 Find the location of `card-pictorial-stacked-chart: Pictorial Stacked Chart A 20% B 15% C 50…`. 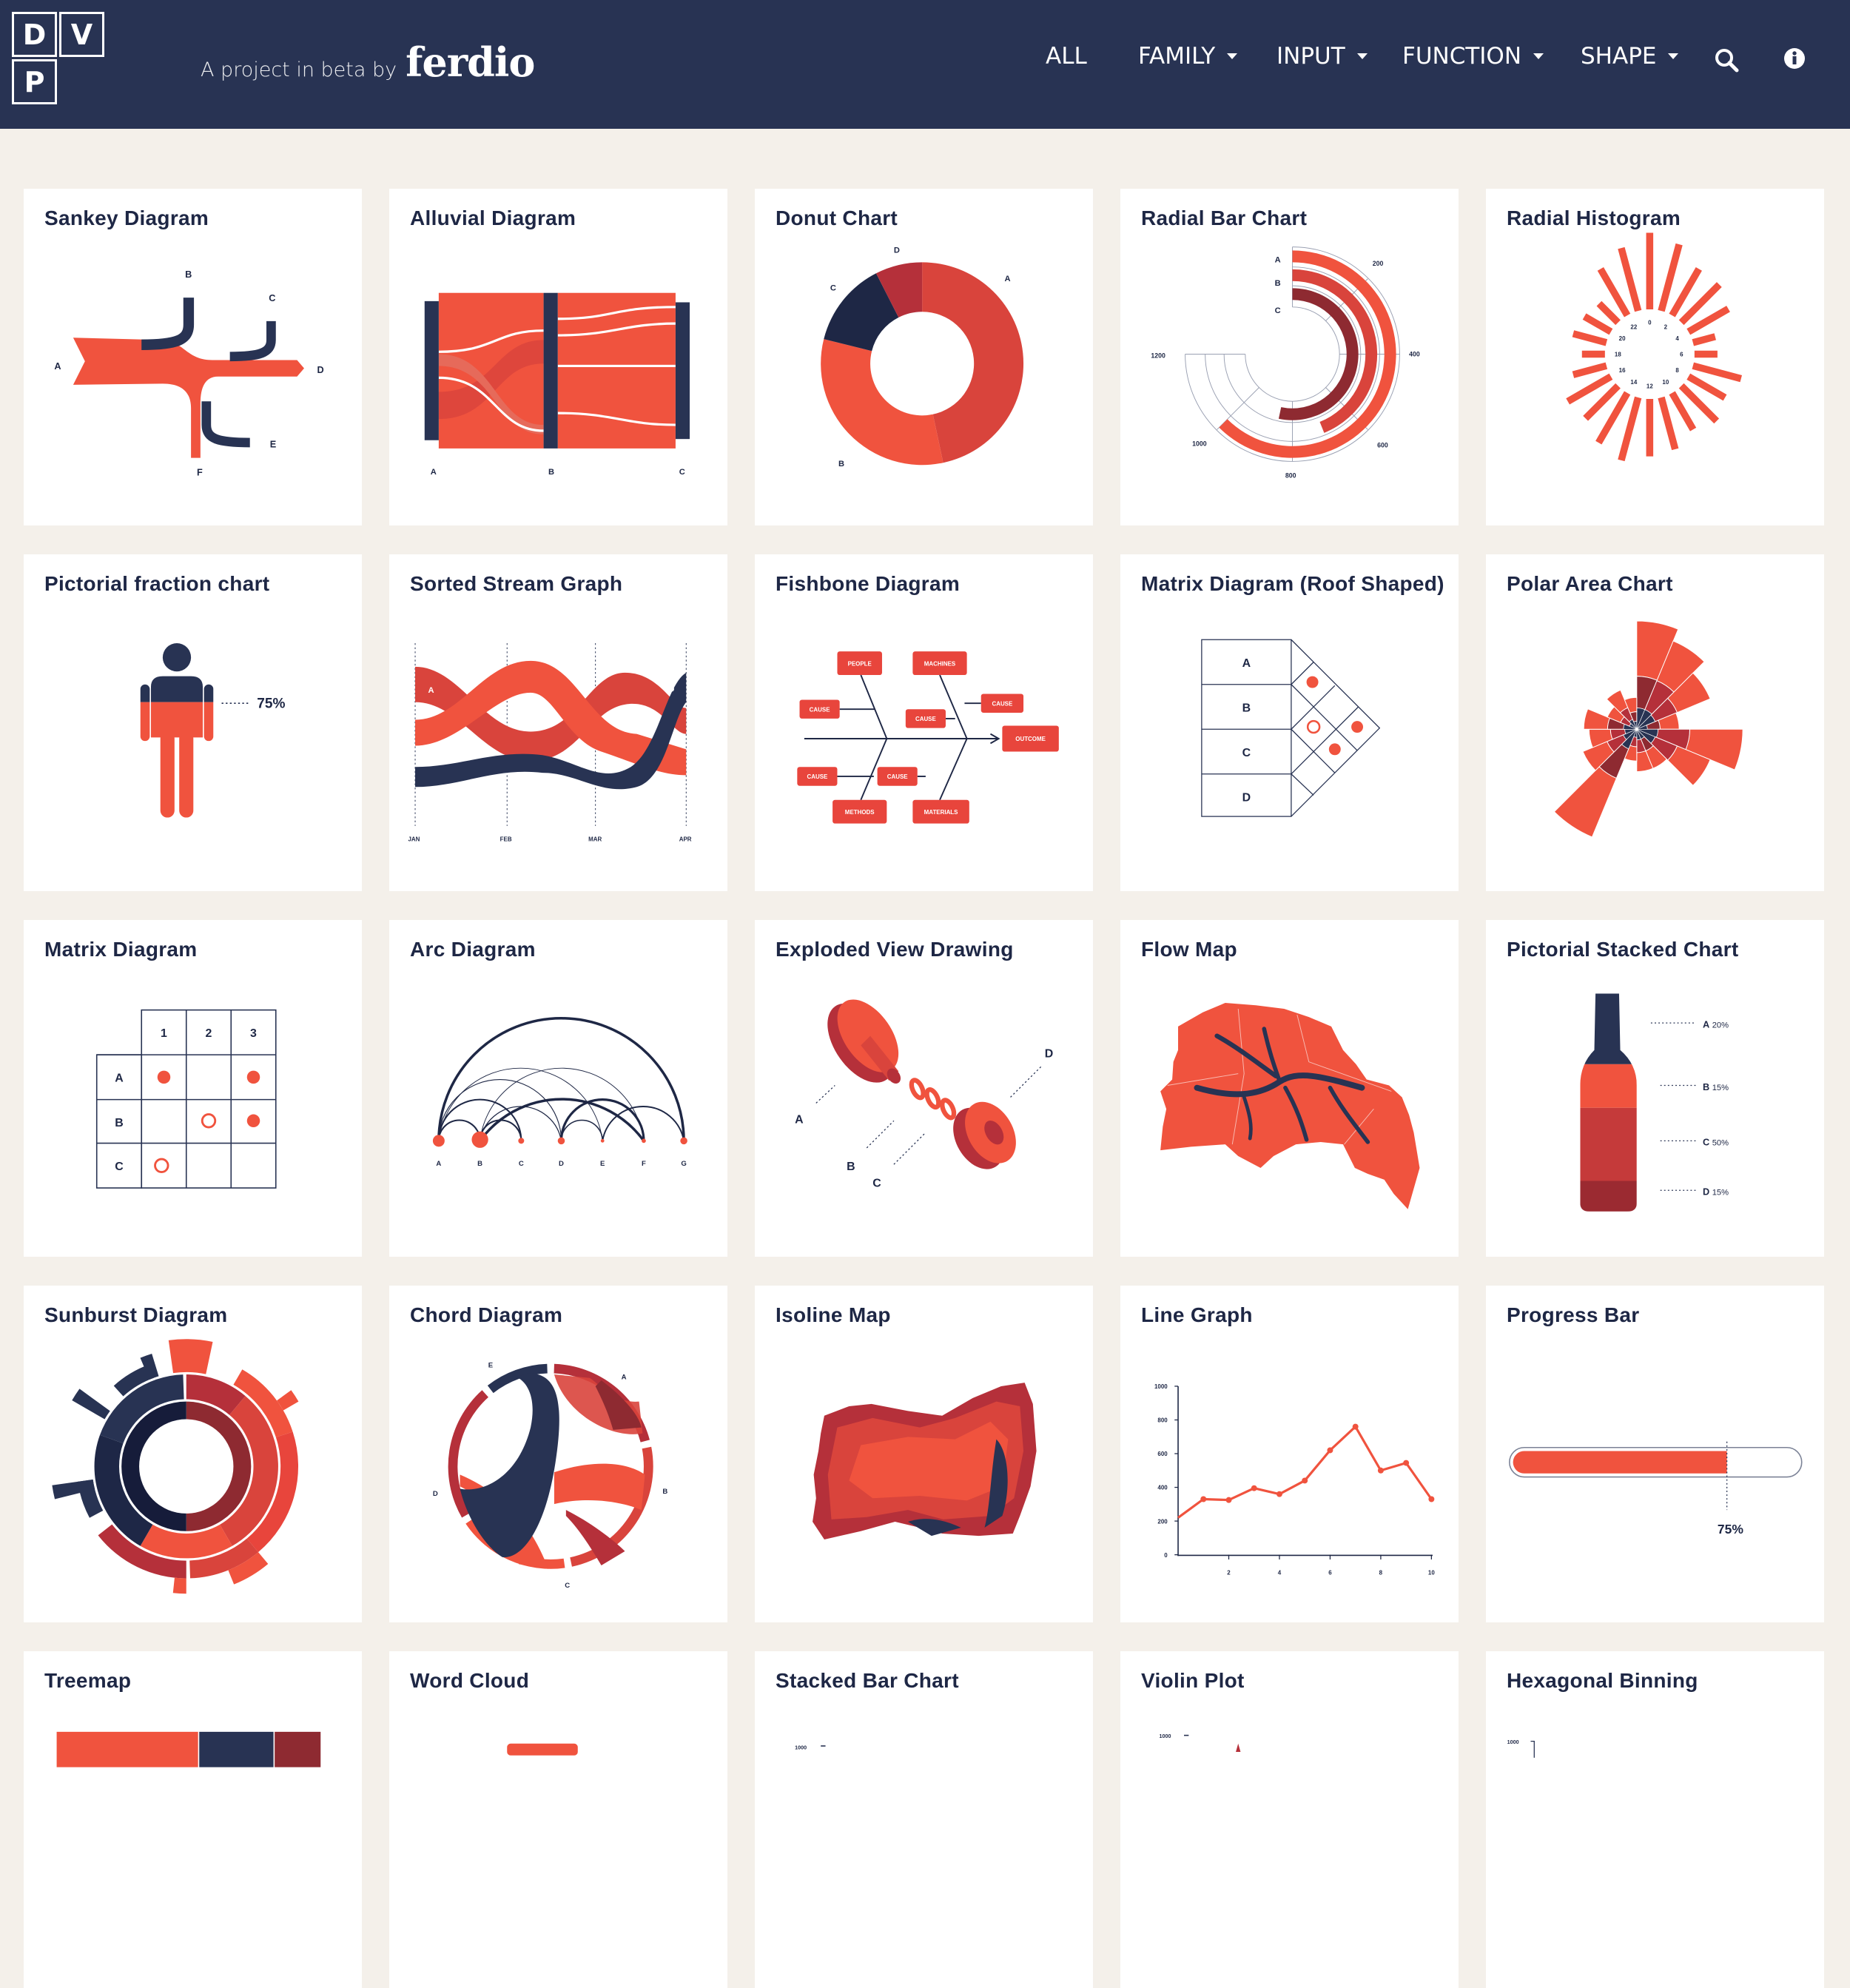

card-pictorial-stacked-chart: Pictorial Stacked Chart A 20% B 15% C 50… is located at coordinates (1655, 1088).